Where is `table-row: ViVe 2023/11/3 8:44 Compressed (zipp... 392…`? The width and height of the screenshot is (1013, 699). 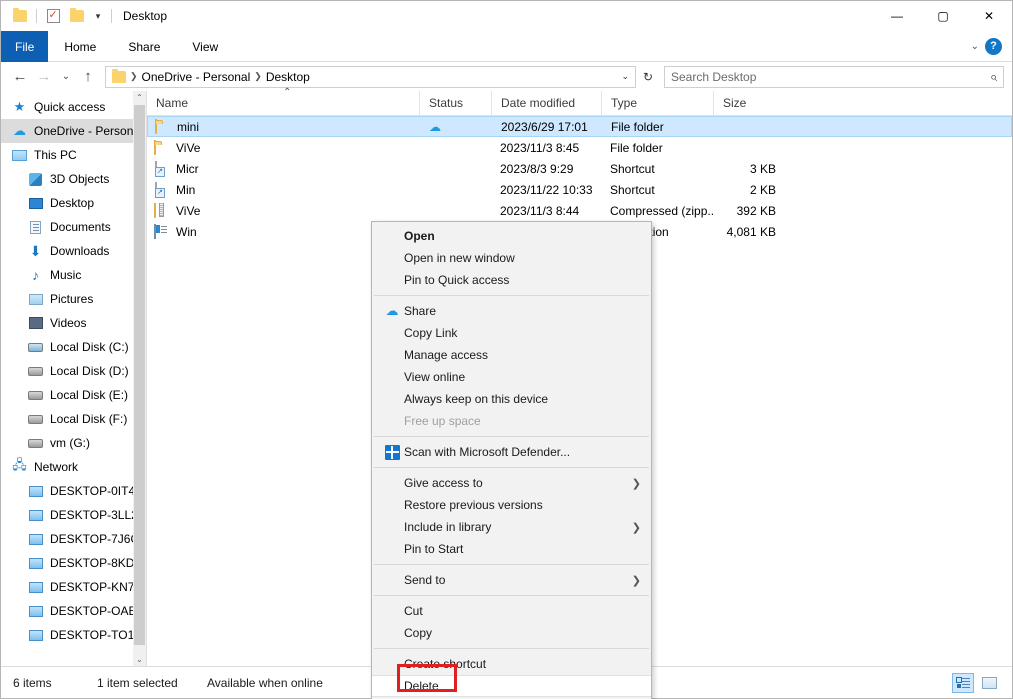
table-row: ViVe 2023/11/3 8:44 Compressed (zipp... 392… is located at coordinates (579, 210).